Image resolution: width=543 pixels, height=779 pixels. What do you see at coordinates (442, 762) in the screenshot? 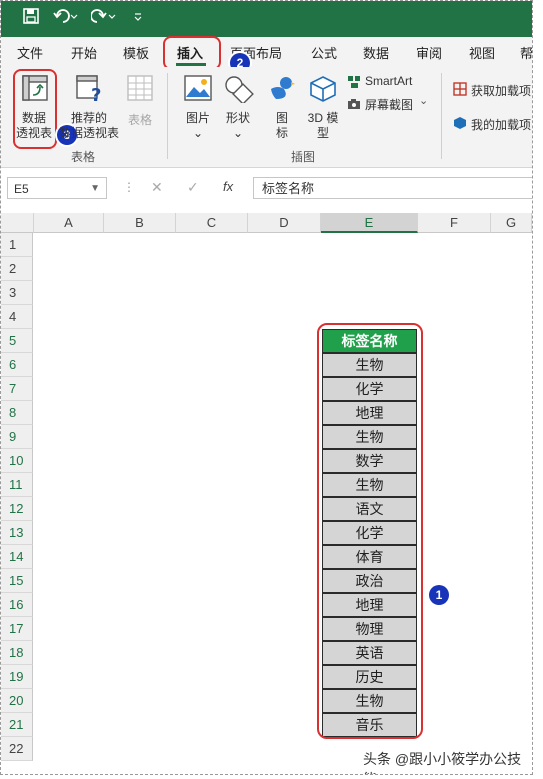
I see `watermark: 头条 @跟小小筱学办公技能` at bounding box center [442, 762].